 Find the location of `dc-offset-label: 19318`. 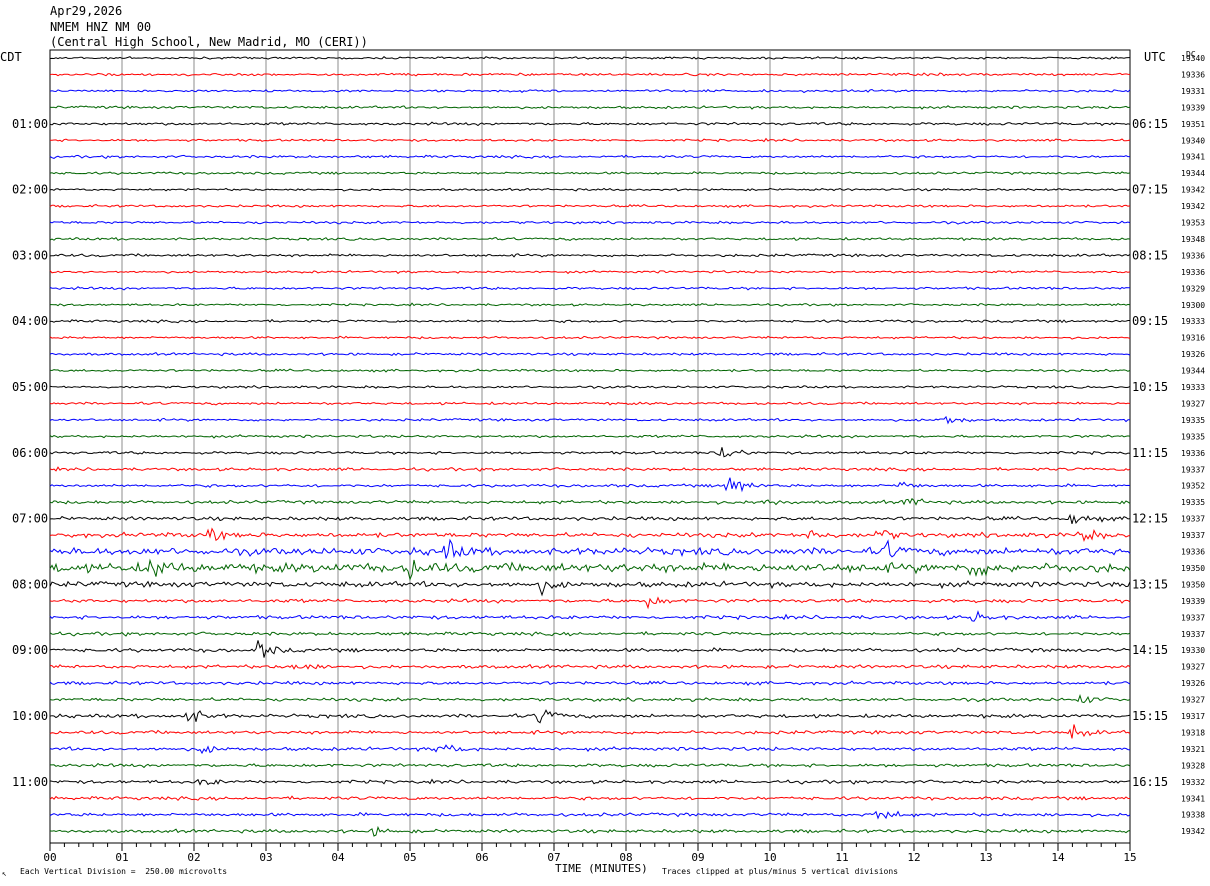

dc-offset-label: 19318 is located at coordinates (1193, 732).